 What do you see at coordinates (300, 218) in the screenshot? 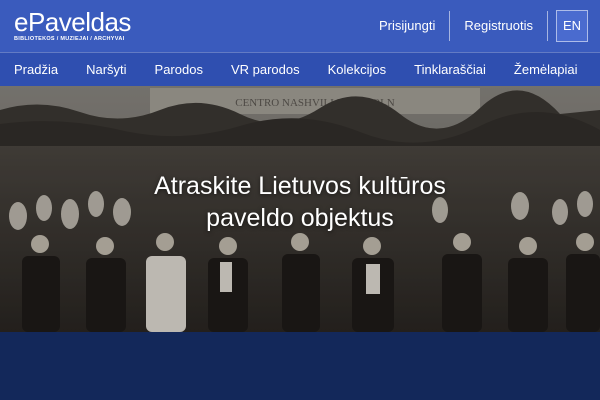
I see `hero-title-line-2: paveldo objektus` at bounding box center [300, 218].